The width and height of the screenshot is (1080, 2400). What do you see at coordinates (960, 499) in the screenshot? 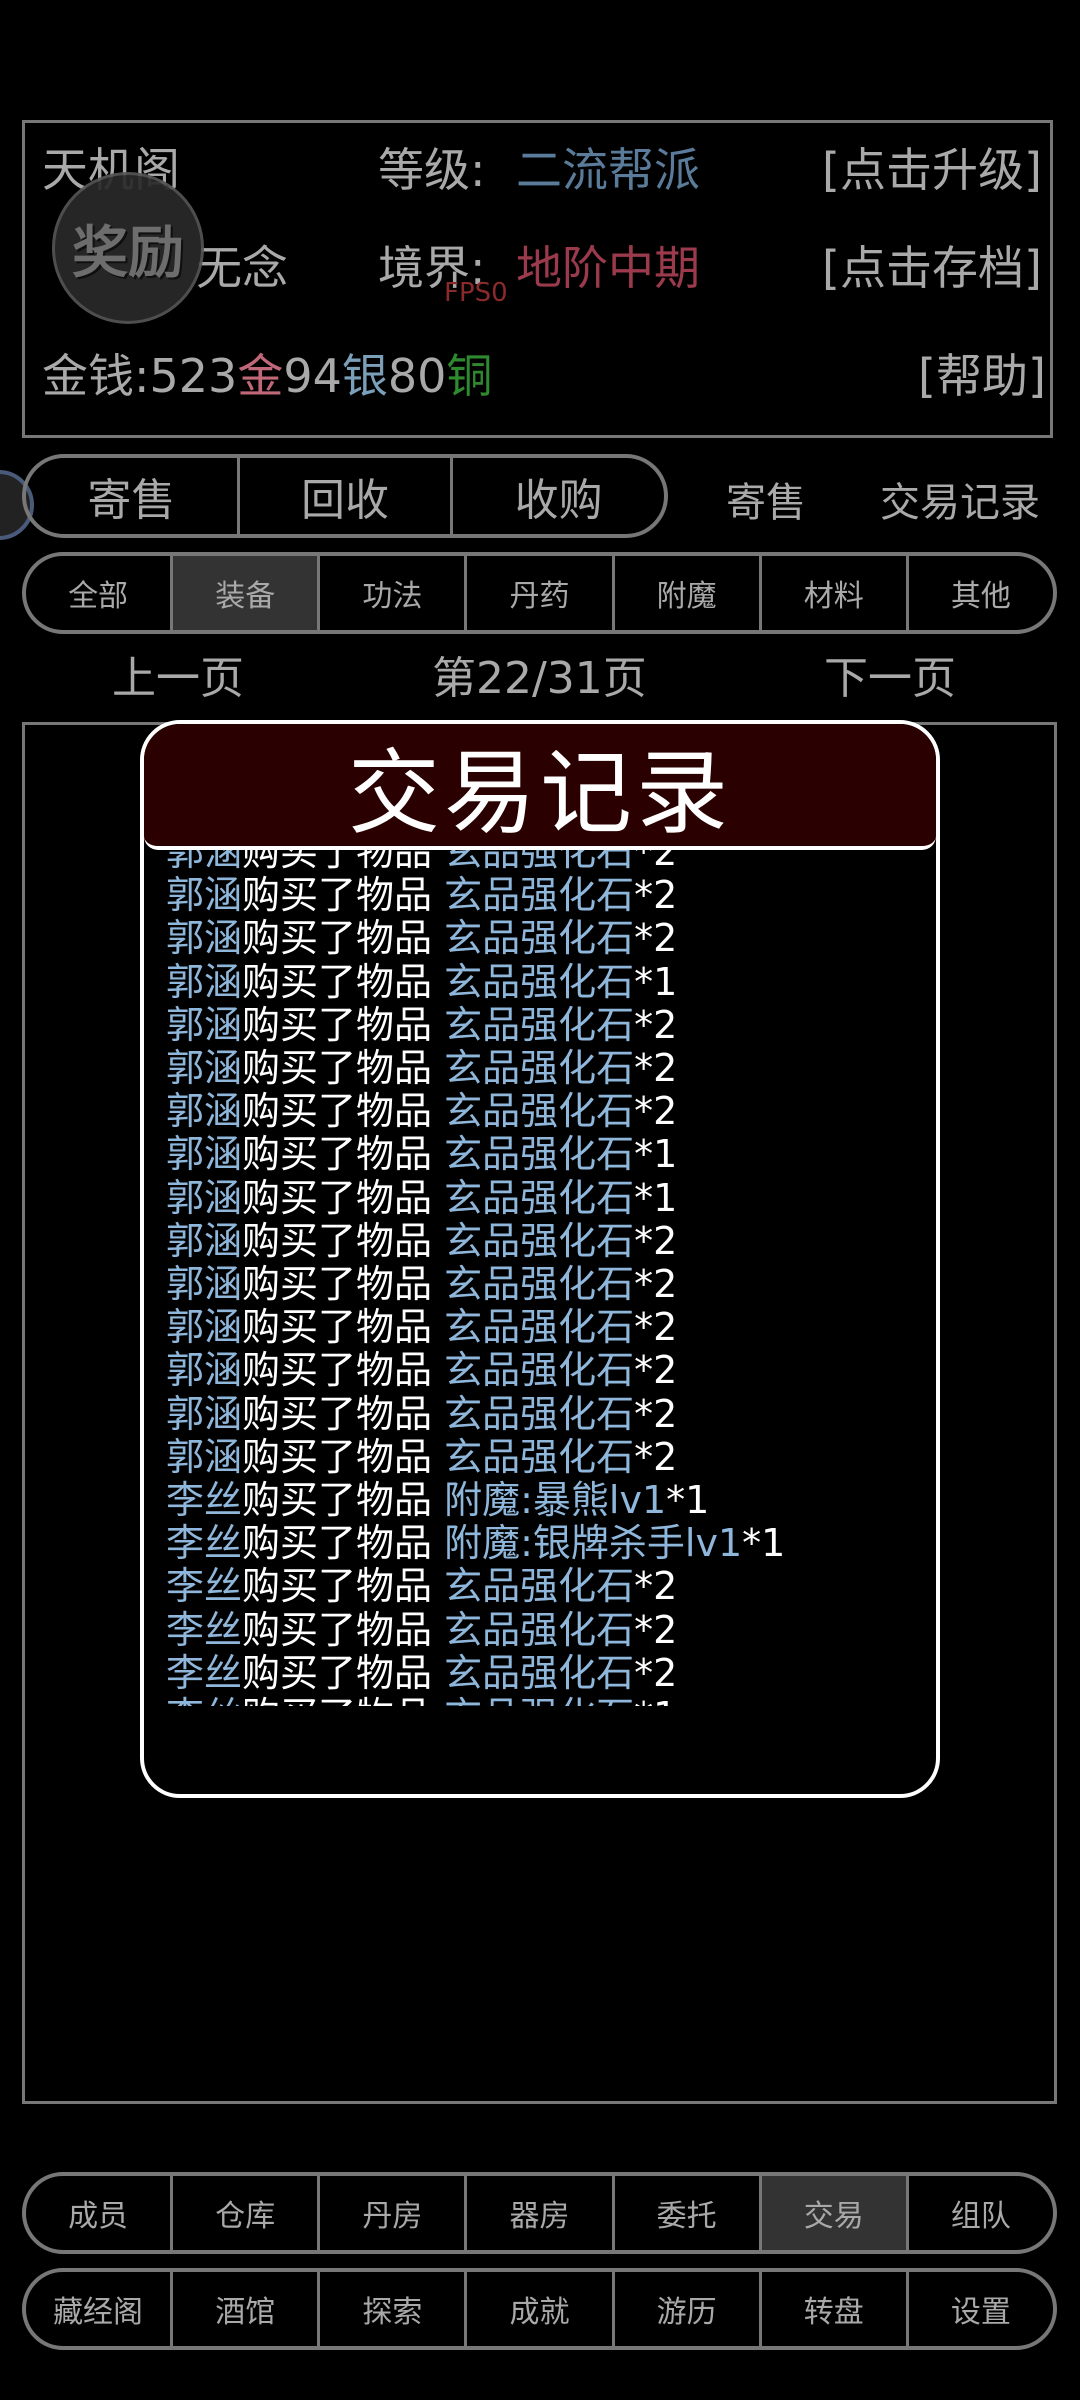
I see `trade-log-link: 交易记录` at bounding box center [960, 499].